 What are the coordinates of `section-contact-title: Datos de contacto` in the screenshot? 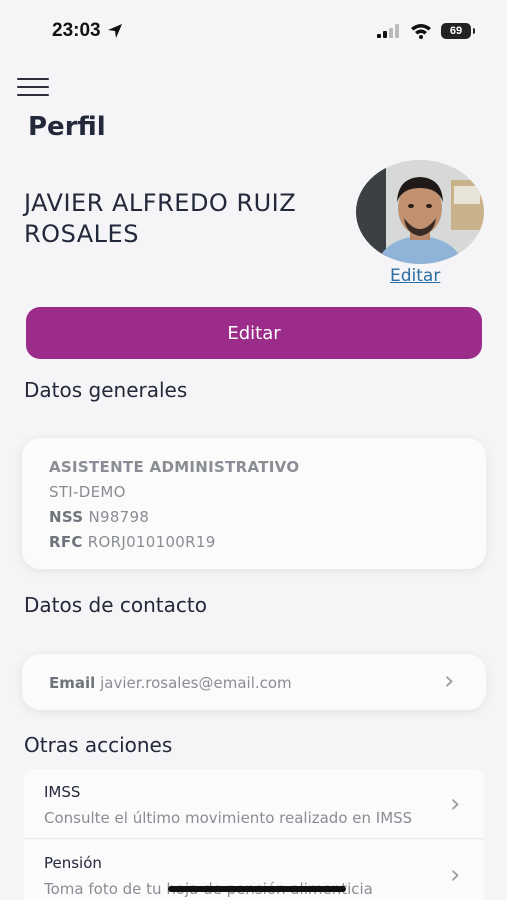 It's located at (115, 605).